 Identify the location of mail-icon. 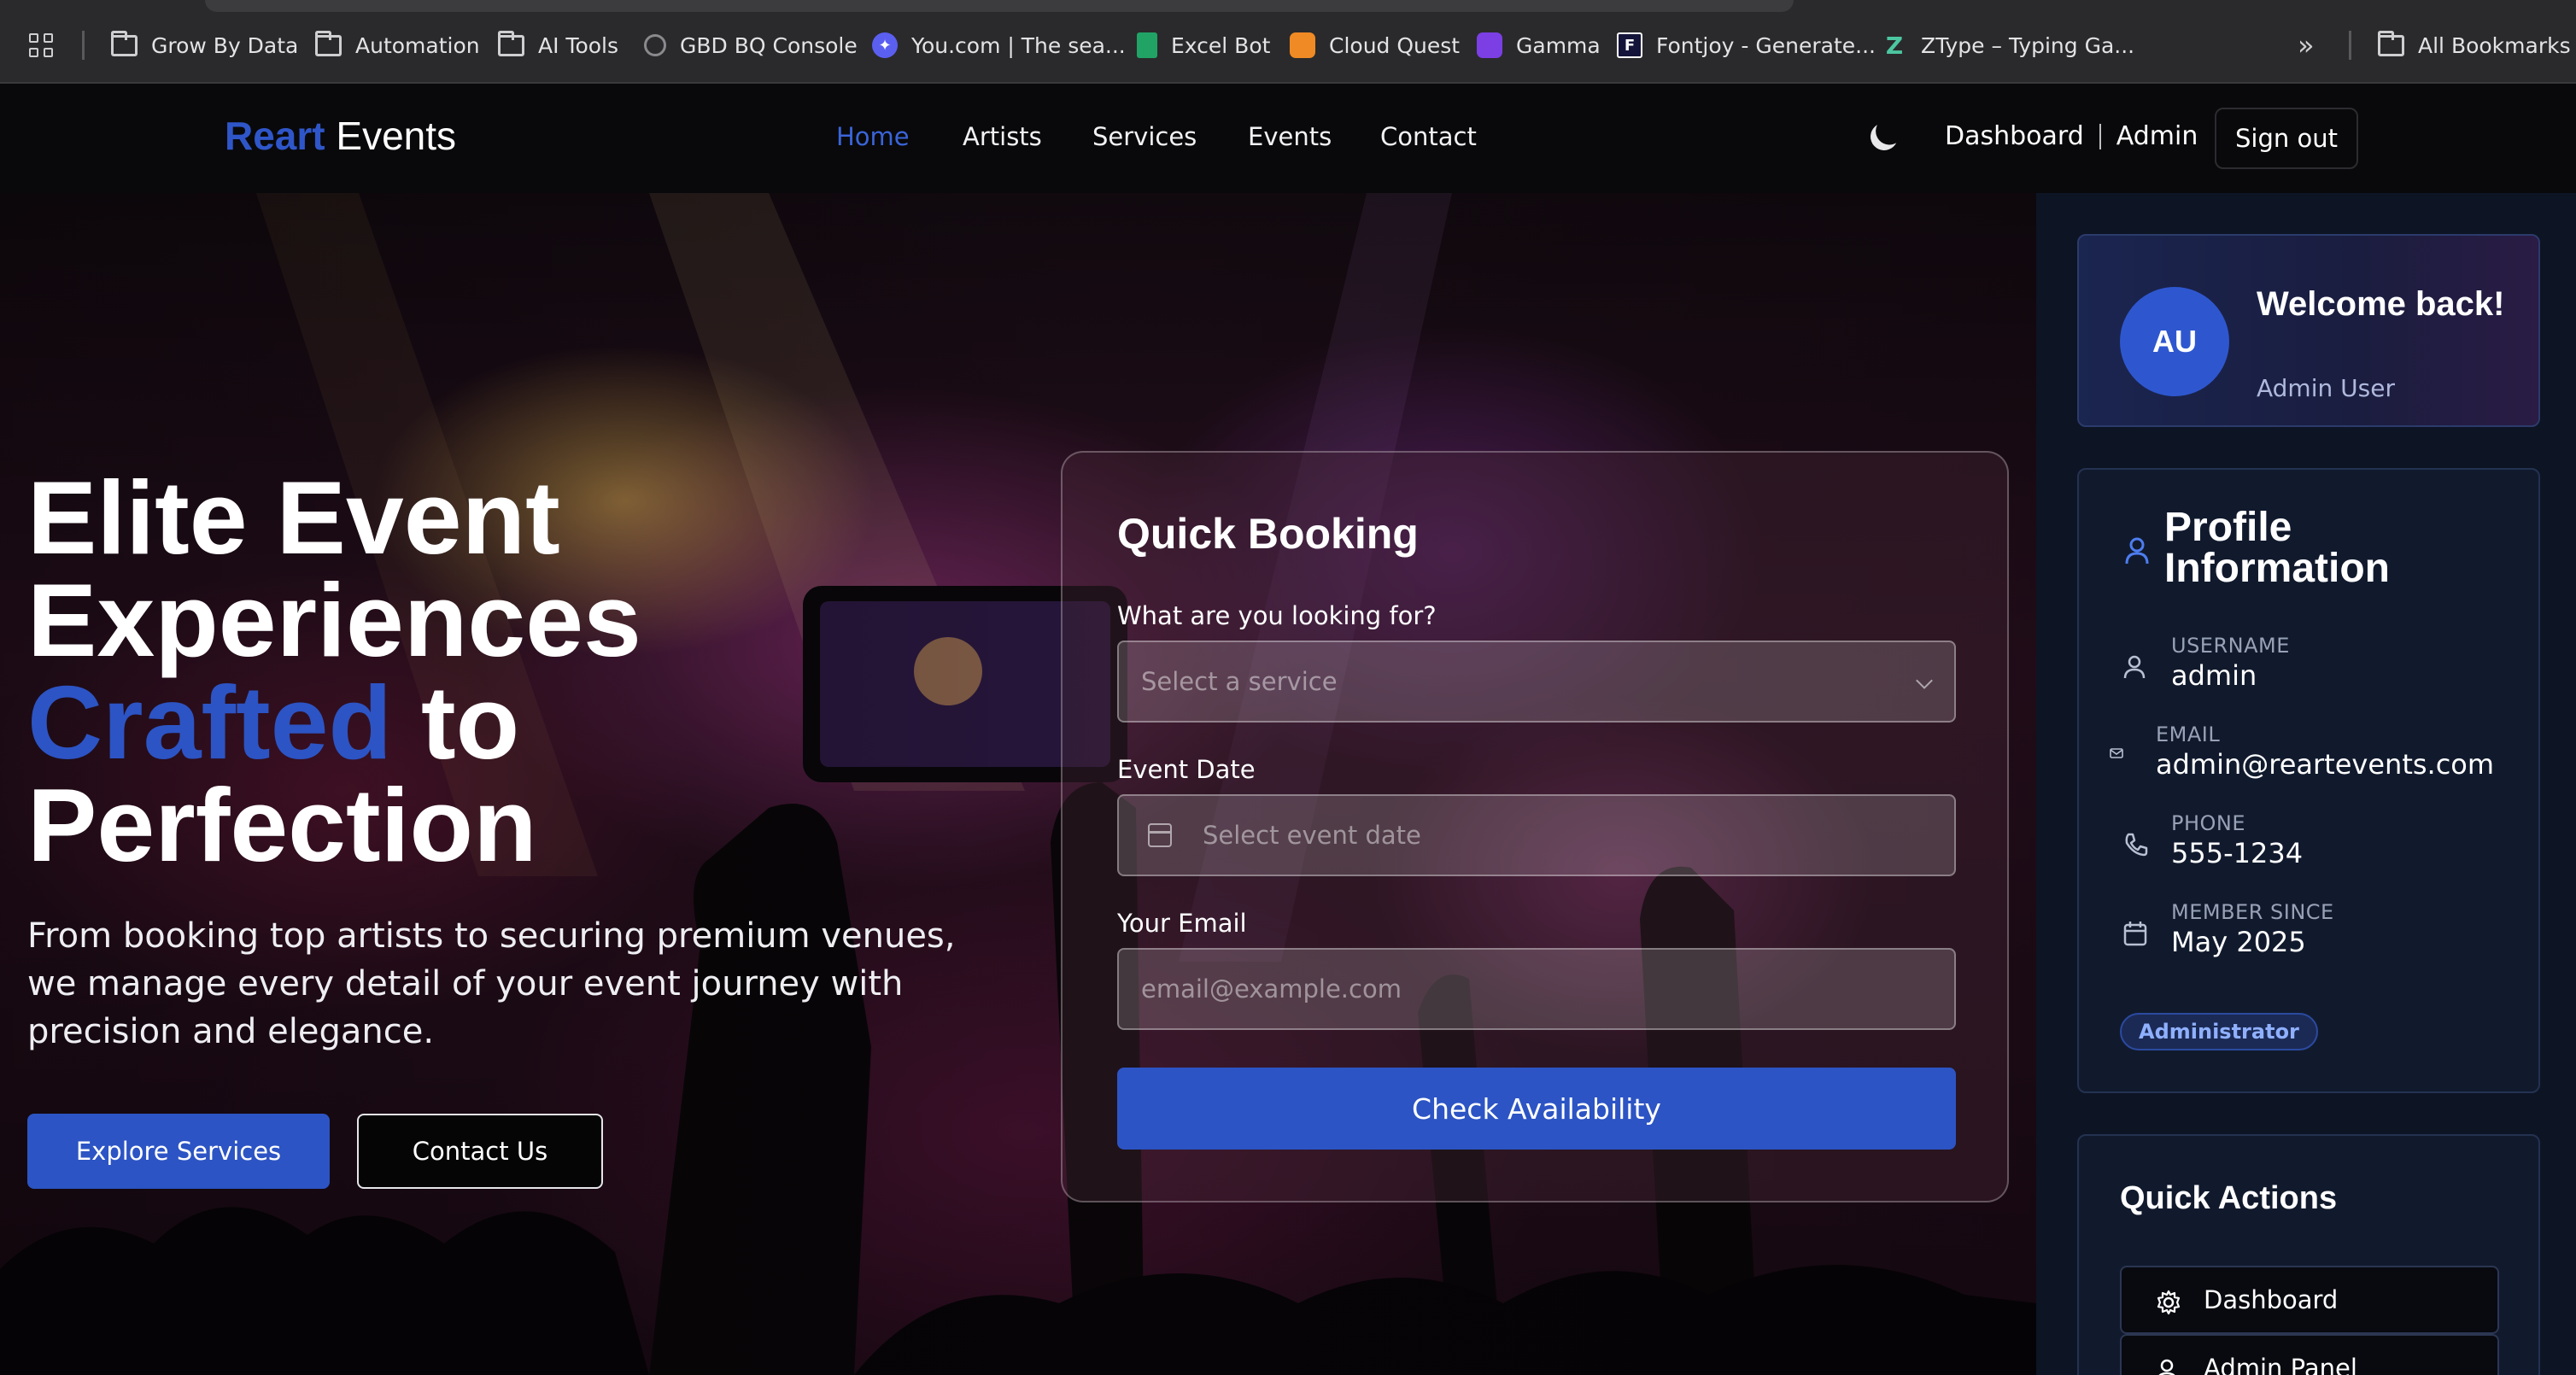
(2116, 753).